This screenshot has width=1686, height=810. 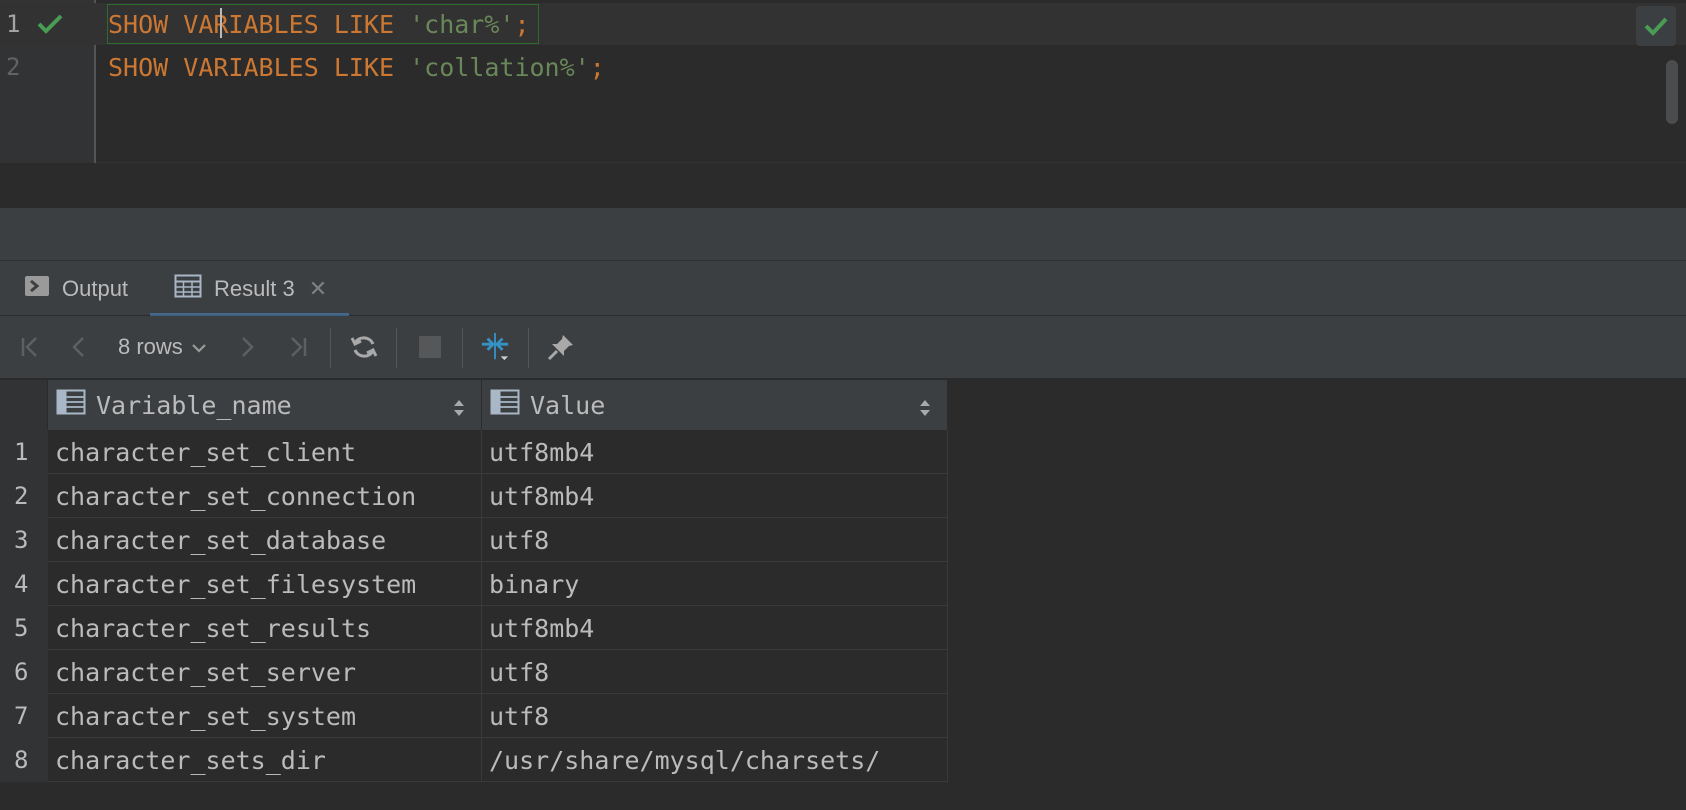 I want to click on table-row: 1 character_set_client utf8mb4, so click(x=474, y=452).